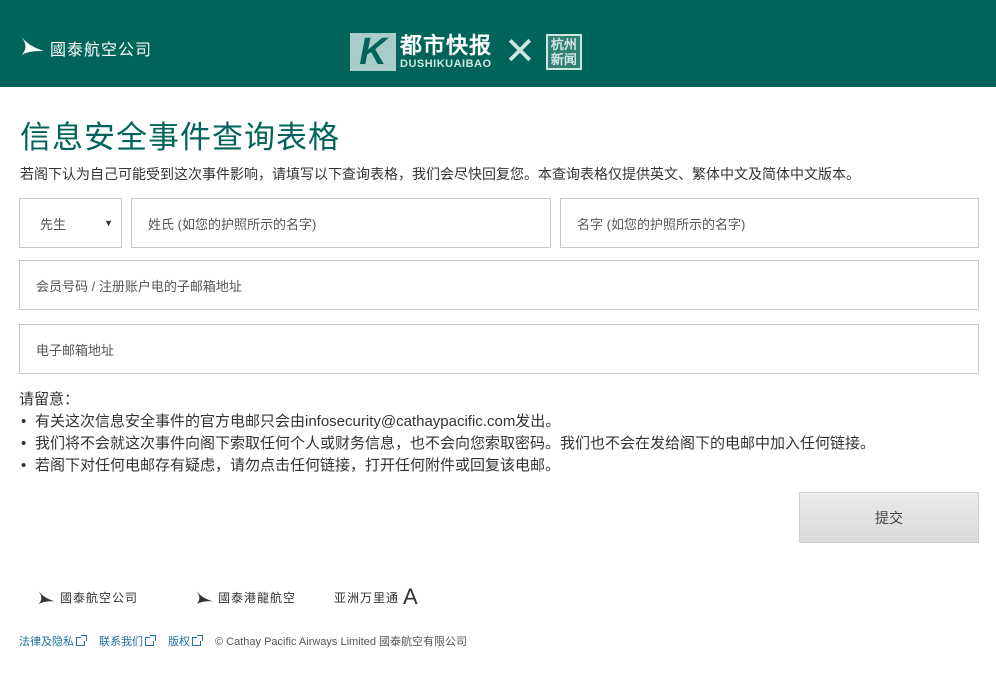 The height and width of the screenshot is (677, 996). I want to click on footer-dragon-logo: 國泰港龍航空, so click(245, 597).